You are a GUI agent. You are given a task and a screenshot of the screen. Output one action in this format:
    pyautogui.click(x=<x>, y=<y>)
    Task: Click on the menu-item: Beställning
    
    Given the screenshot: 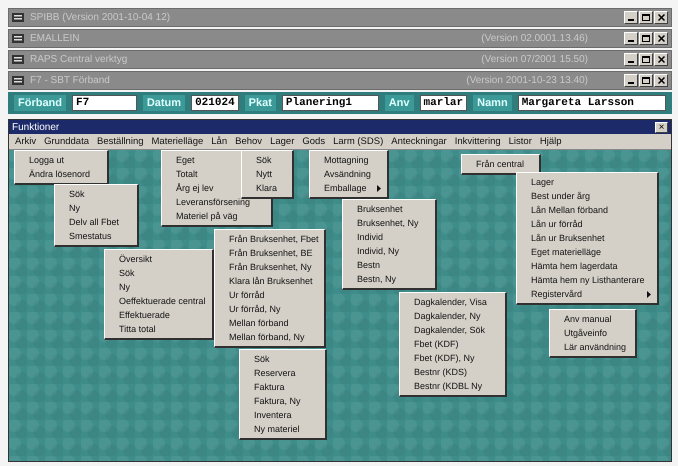 What is the action you would take?
    pyautogui.click(x=120, y=141)
    